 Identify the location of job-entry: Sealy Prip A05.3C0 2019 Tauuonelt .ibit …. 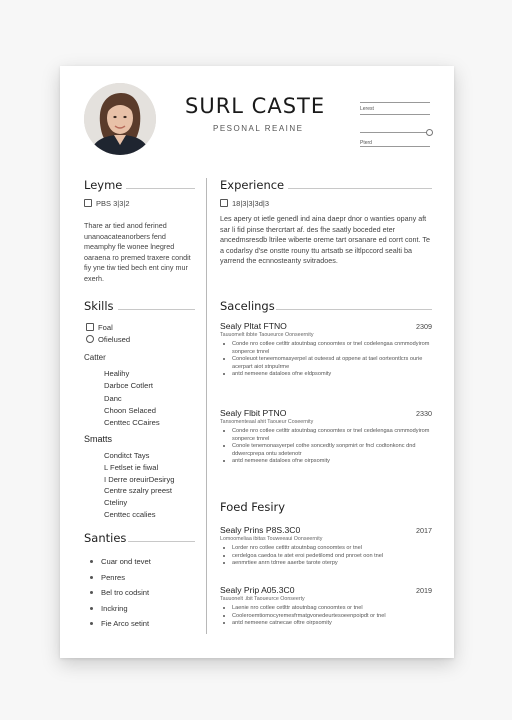
(326, 615).